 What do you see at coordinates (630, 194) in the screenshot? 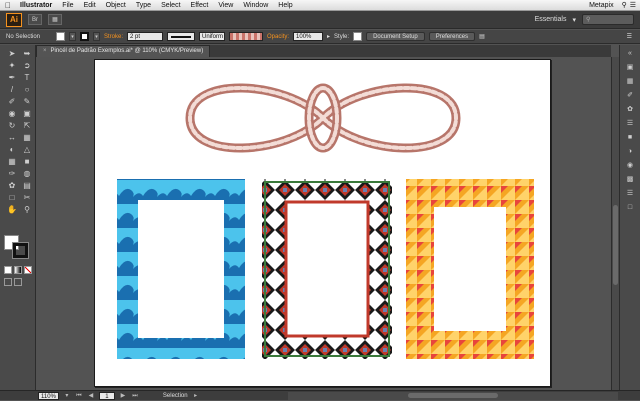
I see `layers-panel-icon: ☰` at bounding box center [630, 194].